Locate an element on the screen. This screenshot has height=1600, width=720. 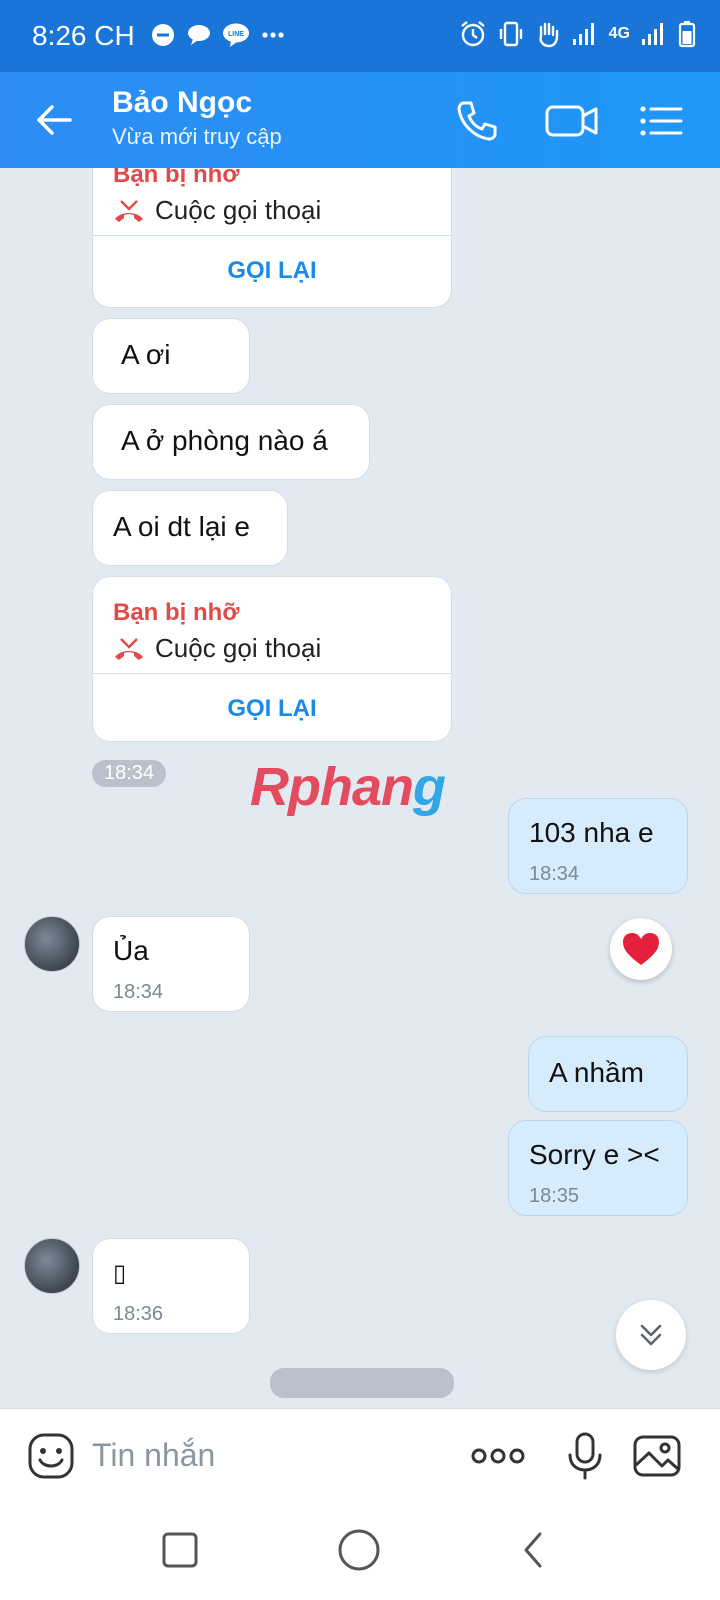
status-bar: 8:26 CH LINE 4G is located at coordinates (360, 36).